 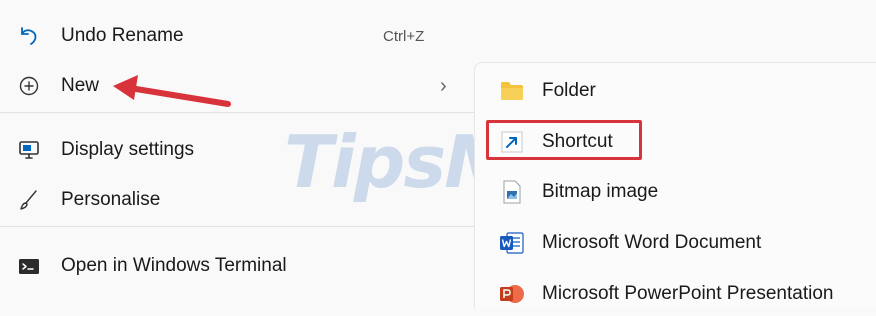 What do you see at coordinates (512, 294) in the screenshot?
I see `powerpoint-icon` at bounding box center [512, 294].